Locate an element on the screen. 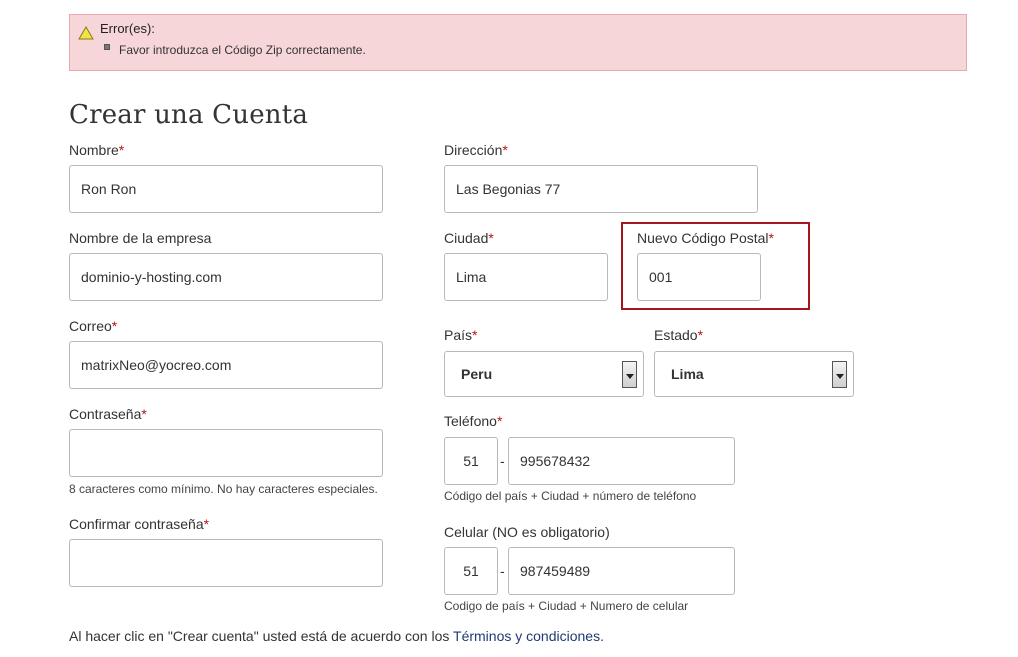 The width and height of the screenshot is (1018, 657). bullet-icon is located at coordinates (107, 47).